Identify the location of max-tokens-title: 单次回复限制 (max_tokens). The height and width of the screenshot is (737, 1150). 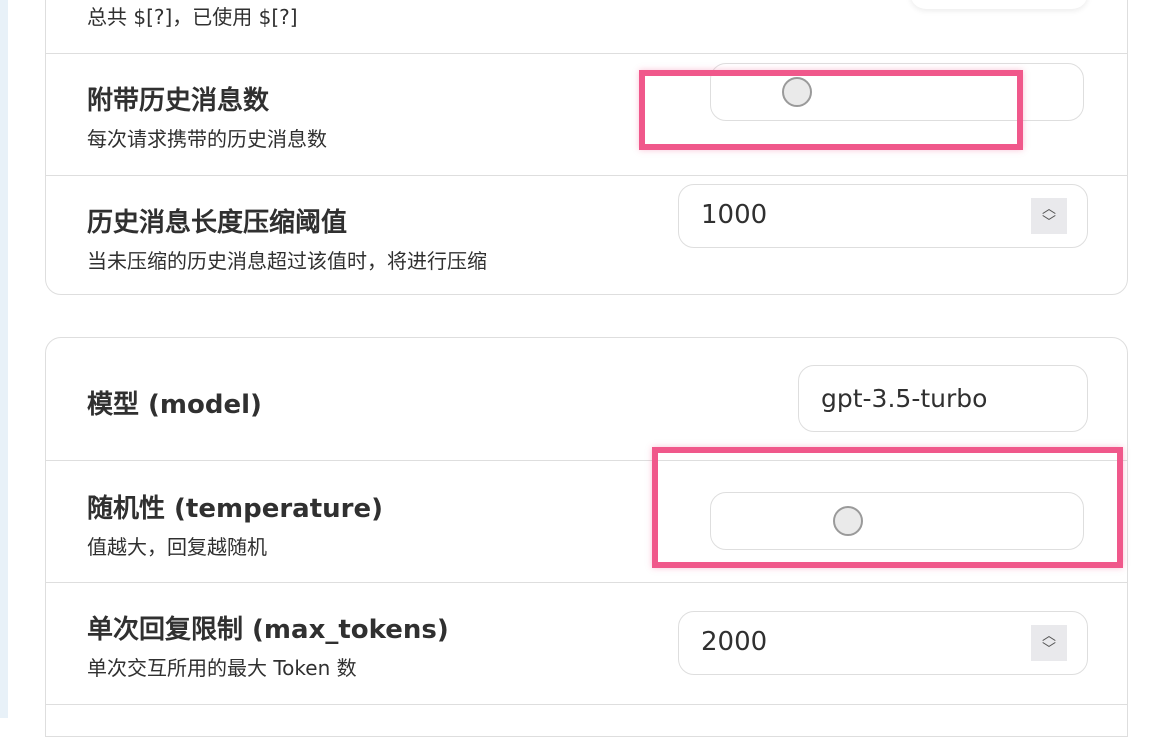
(268, 630).